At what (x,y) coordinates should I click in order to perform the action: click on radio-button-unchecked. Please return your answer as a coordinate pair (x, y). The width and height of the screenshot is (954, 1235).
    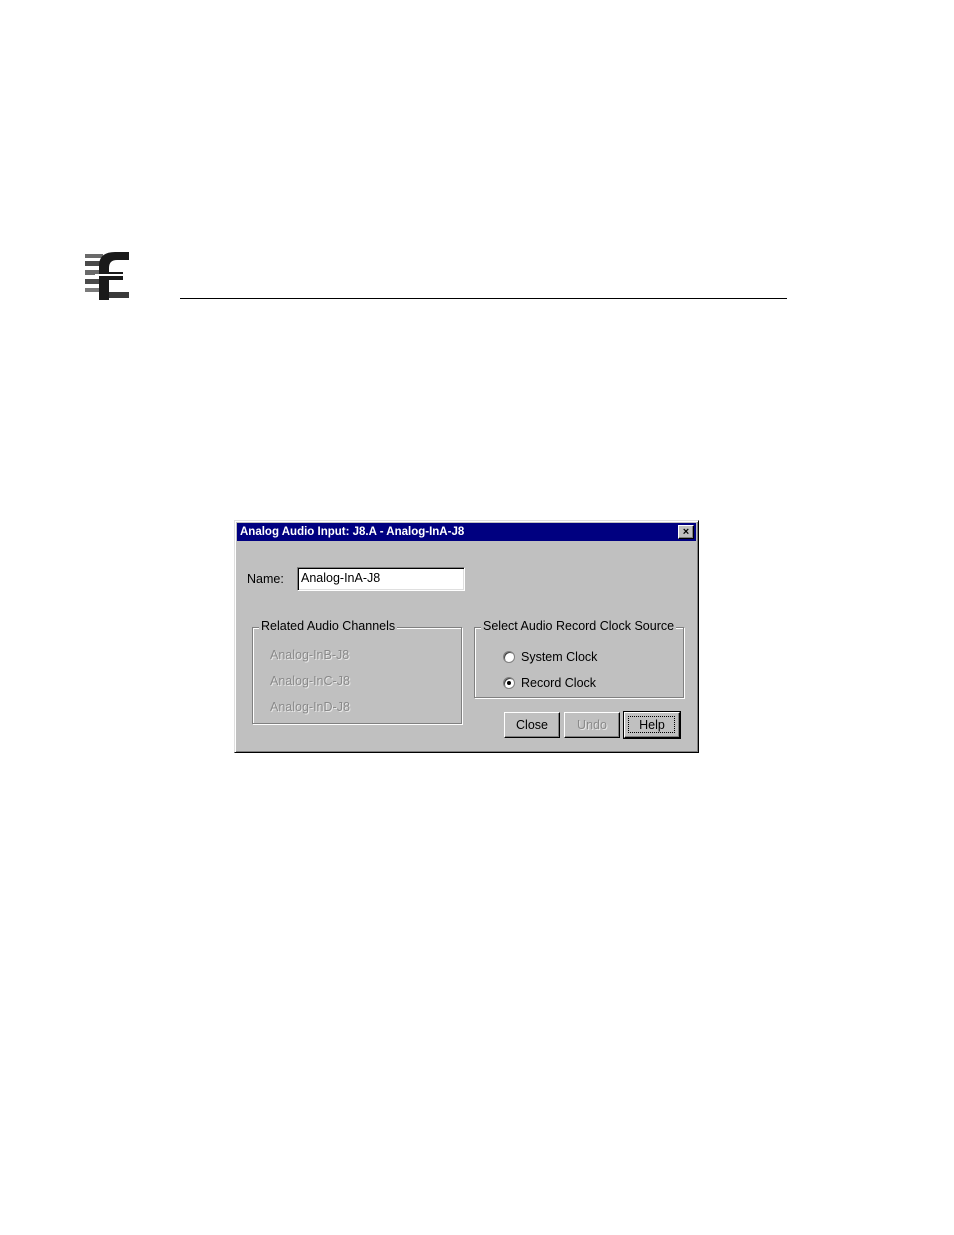
    Looking at the image, I should click on (509, 657).